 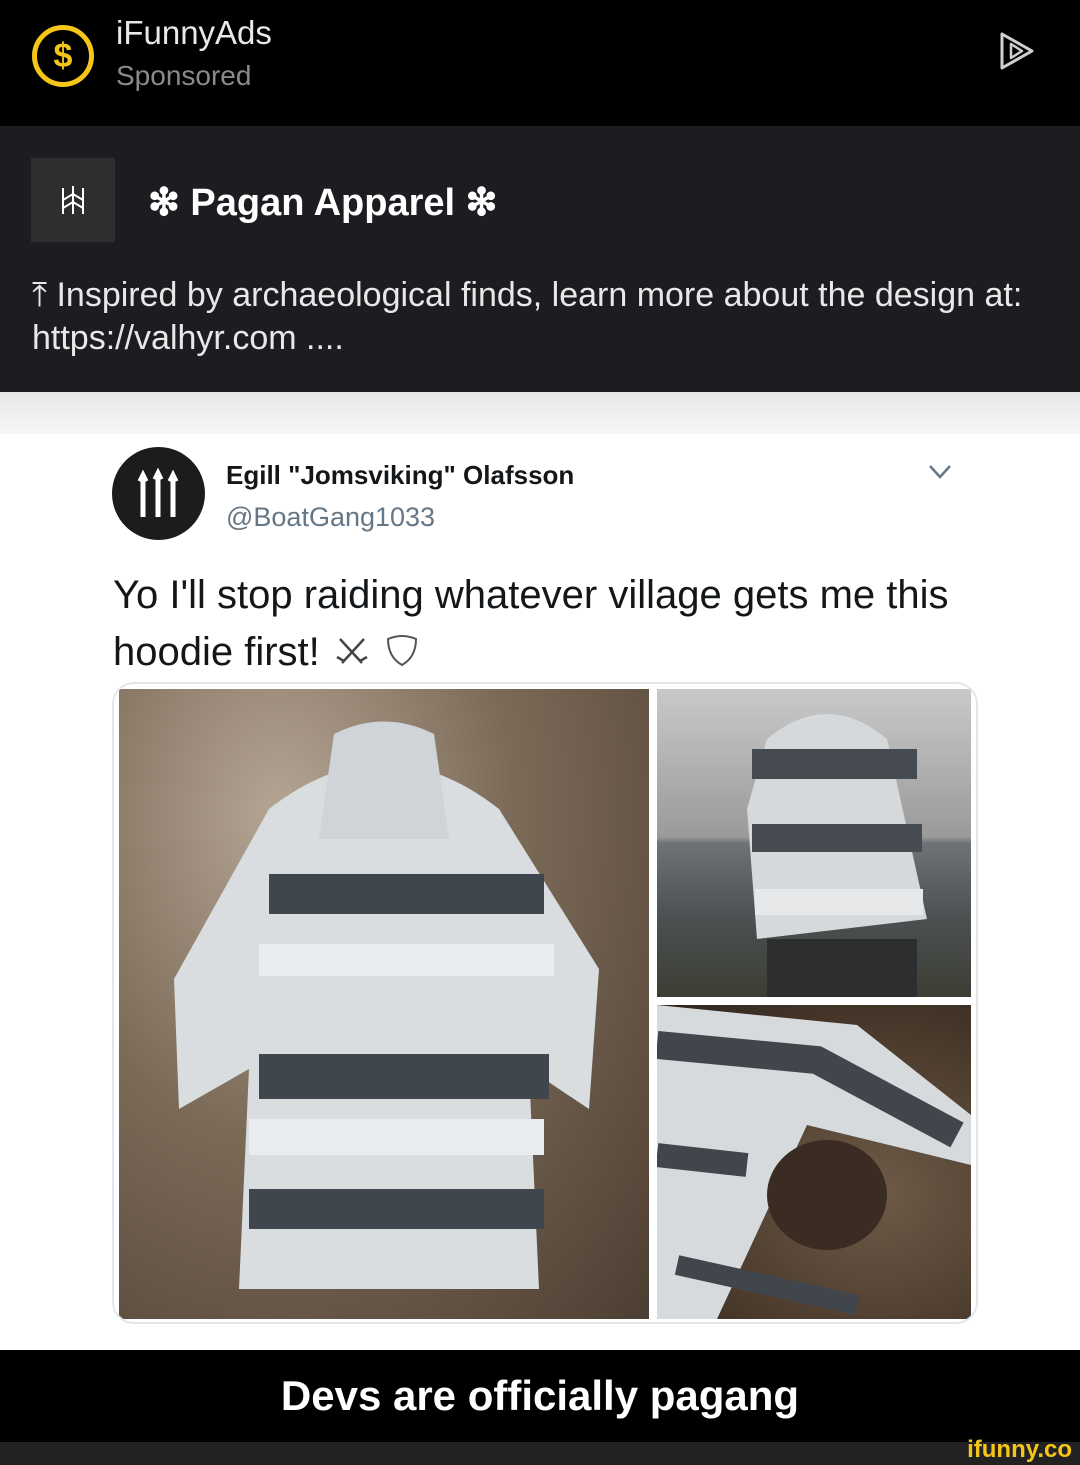 I want to click on ad-sponsored-label: Sponsored, so click(x=184, y=75).